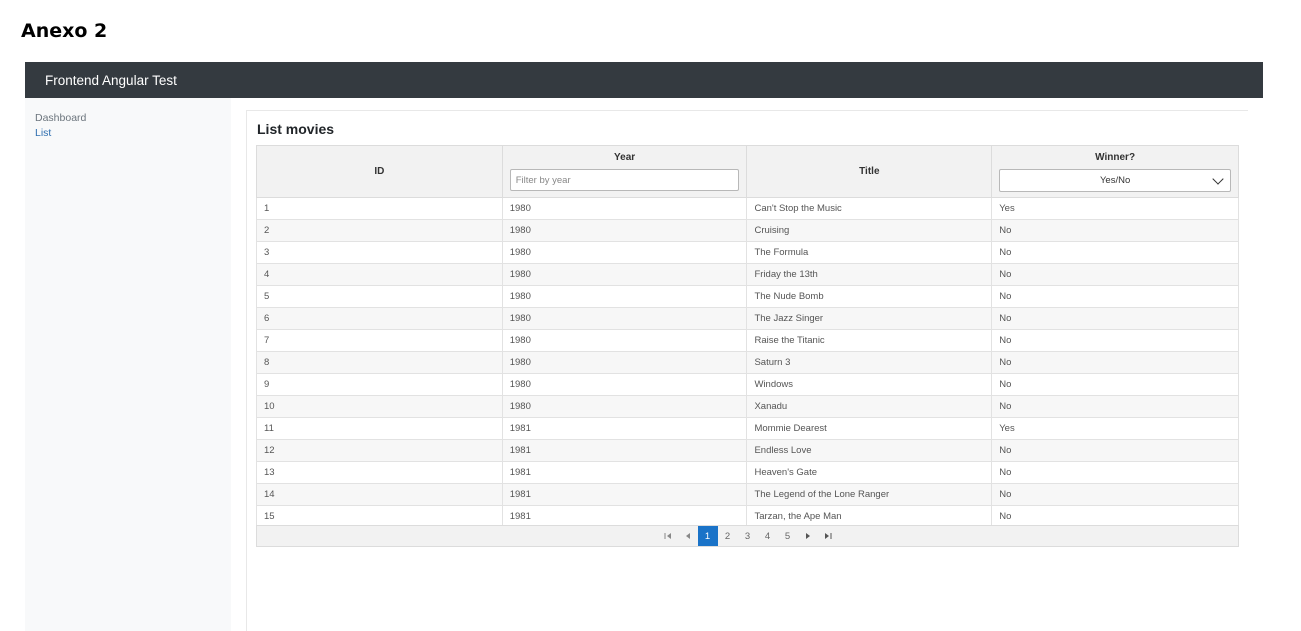 The height and width of the screenshot is (631, 1301). What do you see at coordinates (644, 80) in the screenshot?
I see `top-navbar: Frontend Angular Test` at bounding box center [644, 80].